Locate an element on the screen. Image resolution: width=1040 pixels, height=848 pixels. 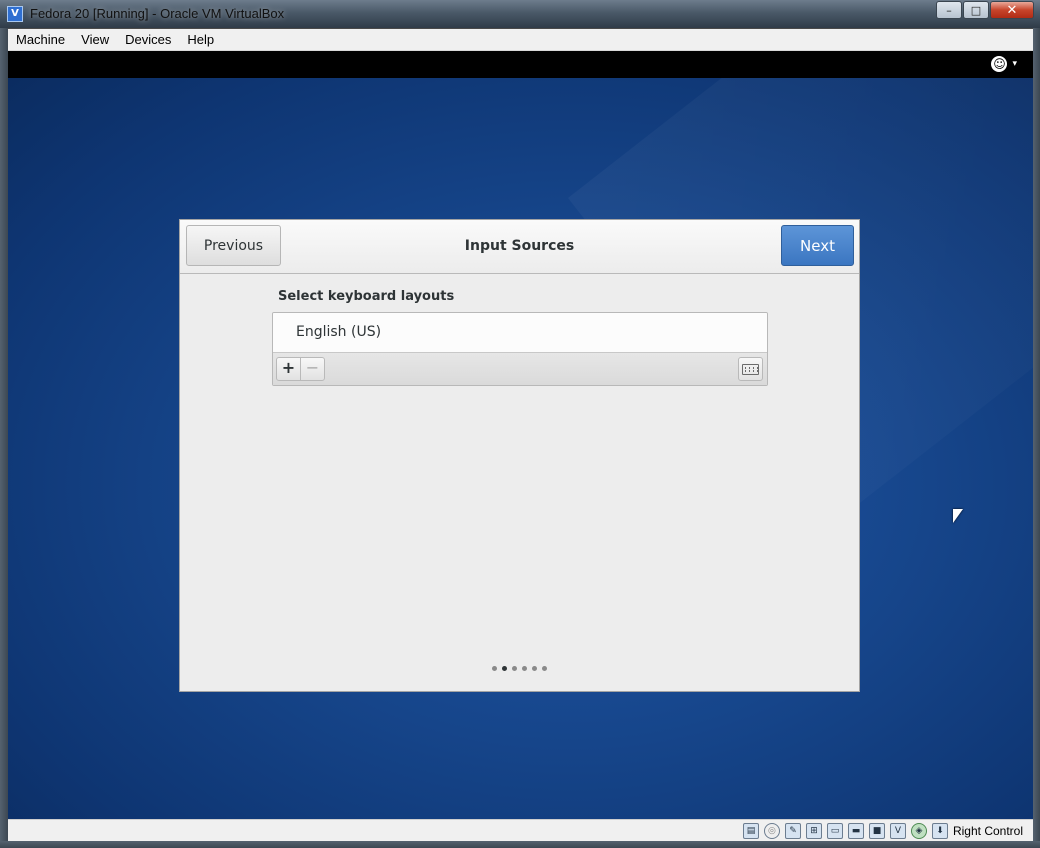
maximize-button: □ is located at coordinates (976, 10).